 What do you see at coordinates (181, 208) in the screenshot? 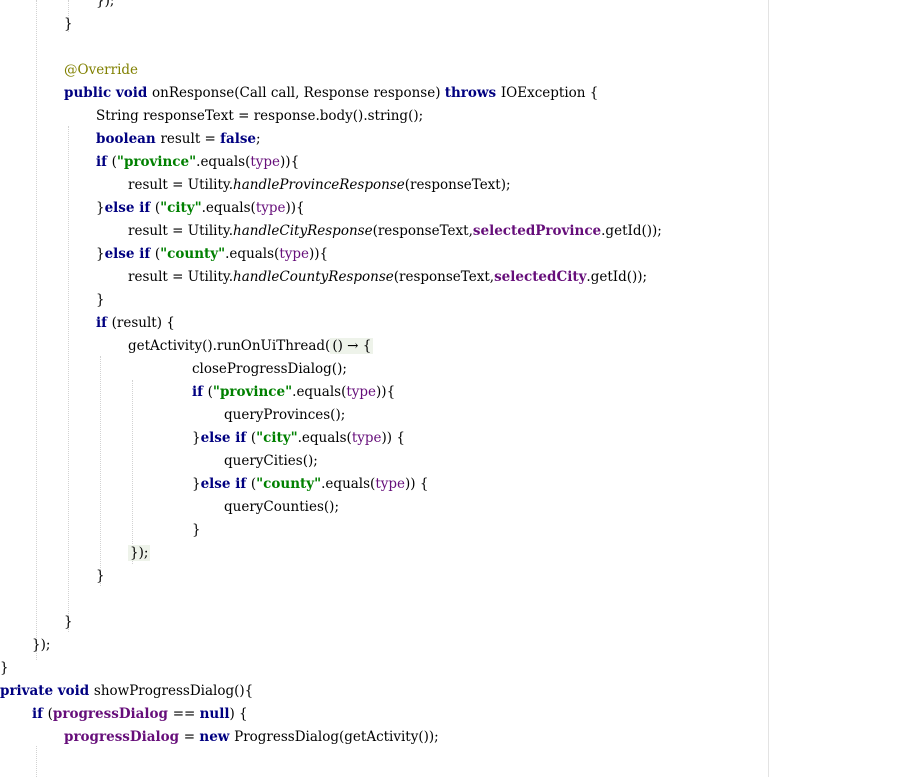
I see `code-token-str: "city"` at bounding box center [181, 208].